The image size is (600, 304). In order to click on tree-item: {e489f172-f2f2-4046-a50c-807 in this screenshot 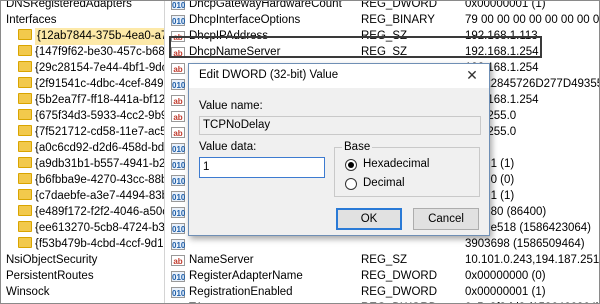, I will do `click(91, 212)`.